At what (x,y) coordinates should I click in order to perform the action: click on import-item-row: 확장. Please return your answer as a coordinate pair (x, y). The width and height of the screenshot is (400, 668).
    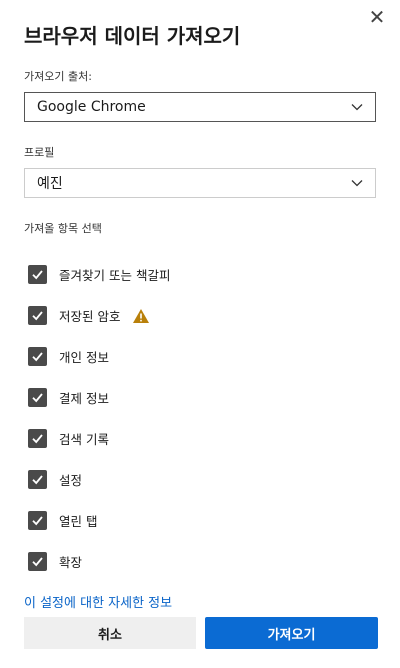
    Looking at the image, I should click on (99, 561).